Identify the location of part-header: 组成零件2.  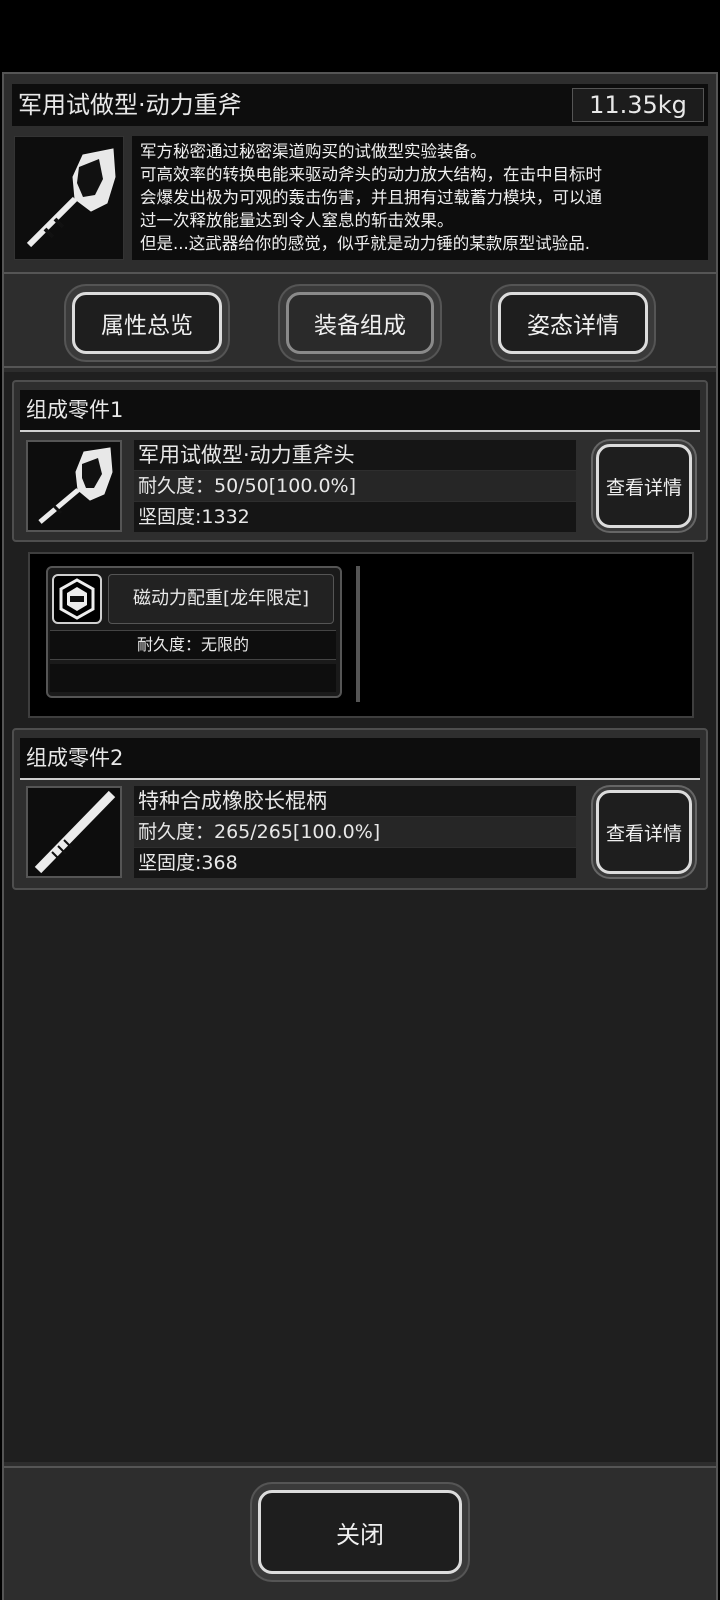
(75, 758).